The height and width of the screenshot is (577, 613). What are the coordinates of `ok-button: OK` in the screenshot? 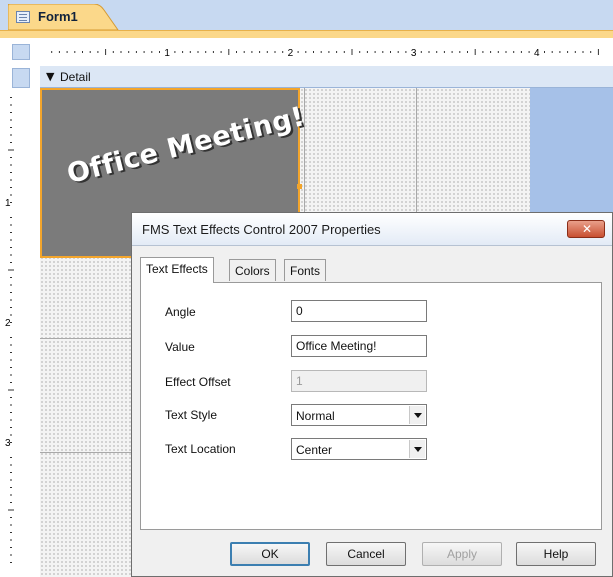 It's located at (270, 554).